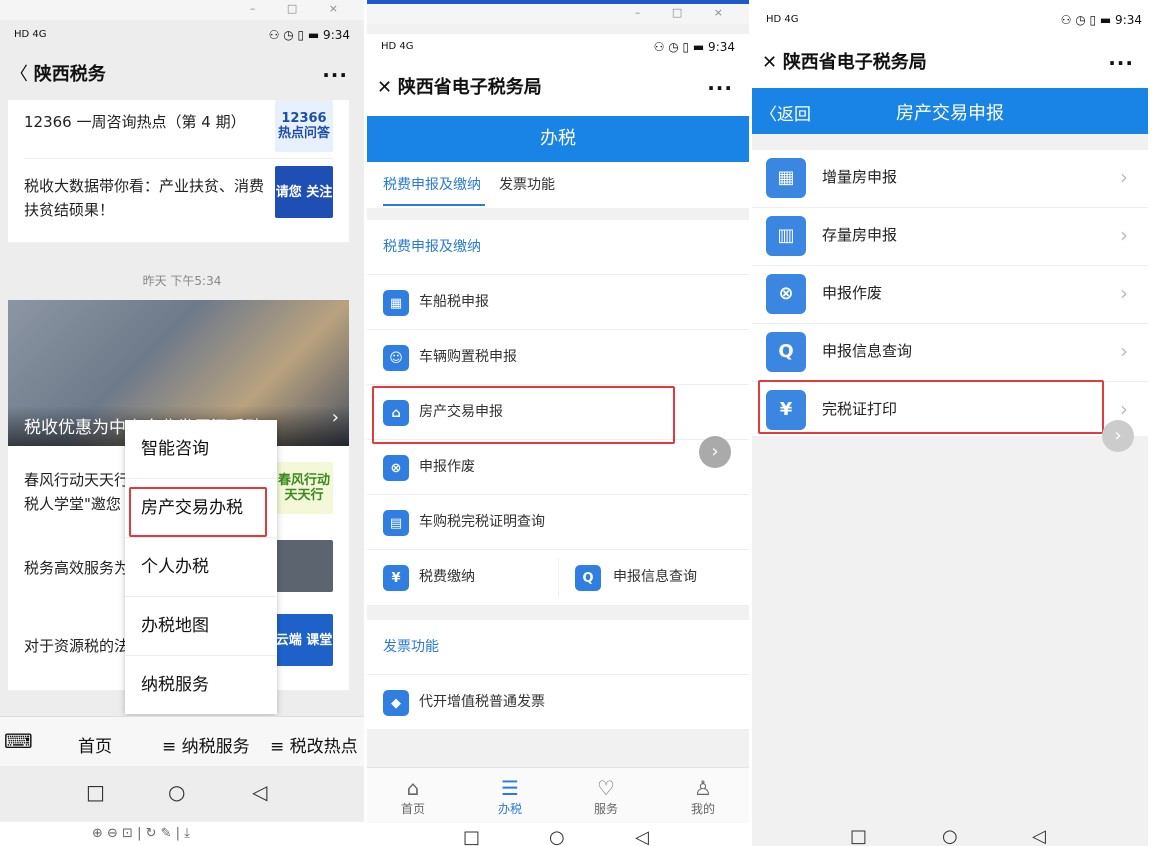 The image size is (1160, 846). What do you see at coordinates (558, 702) in the screenshot?
I see `list-item-vat-invoice: ◆ 代开增值税普通发票` at bounding box center [558, 702].